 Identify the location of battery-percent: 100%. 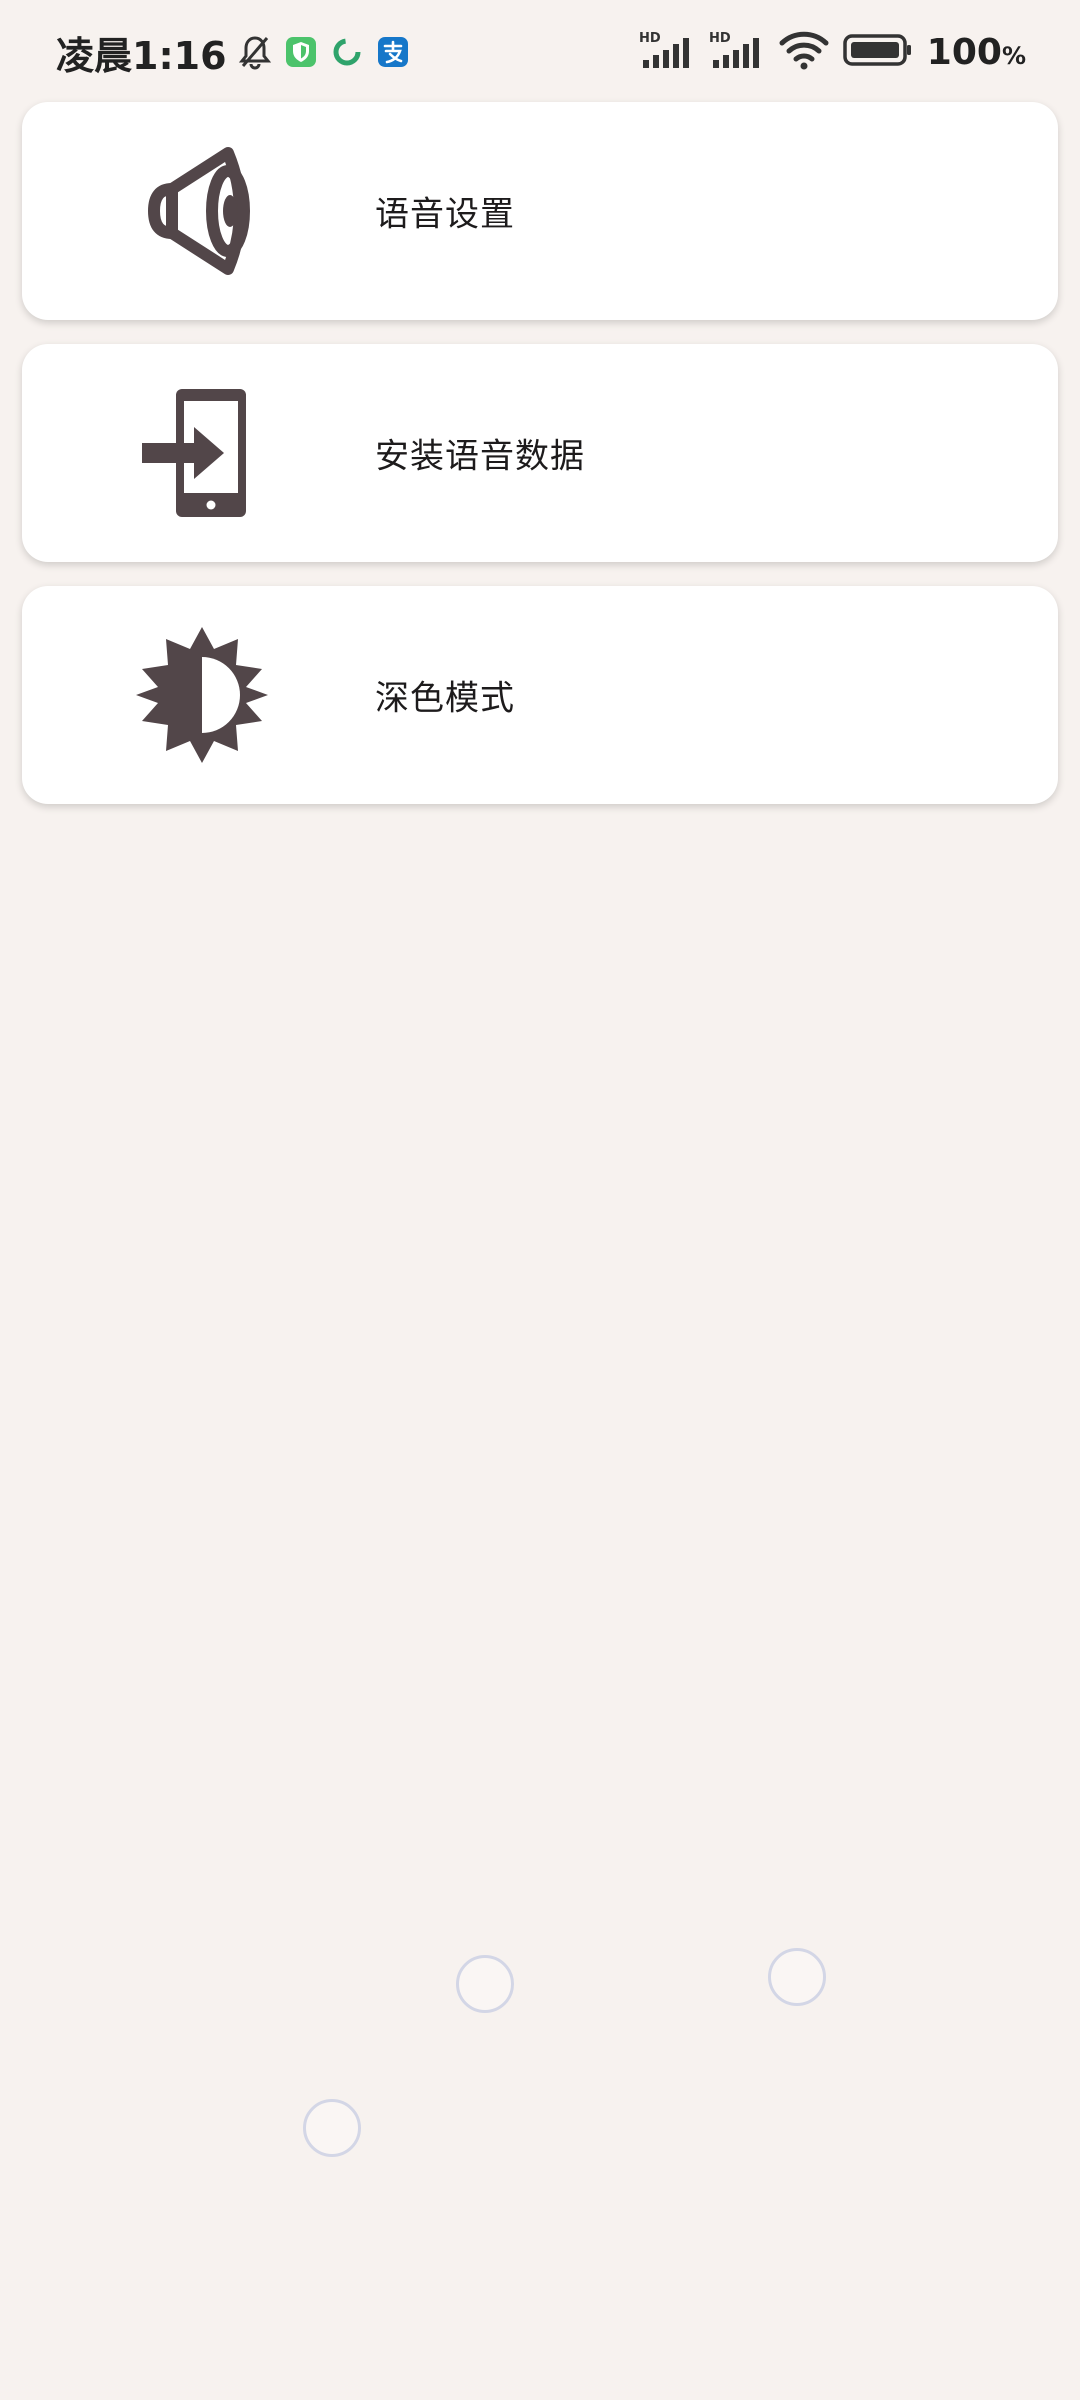
(976, 52).